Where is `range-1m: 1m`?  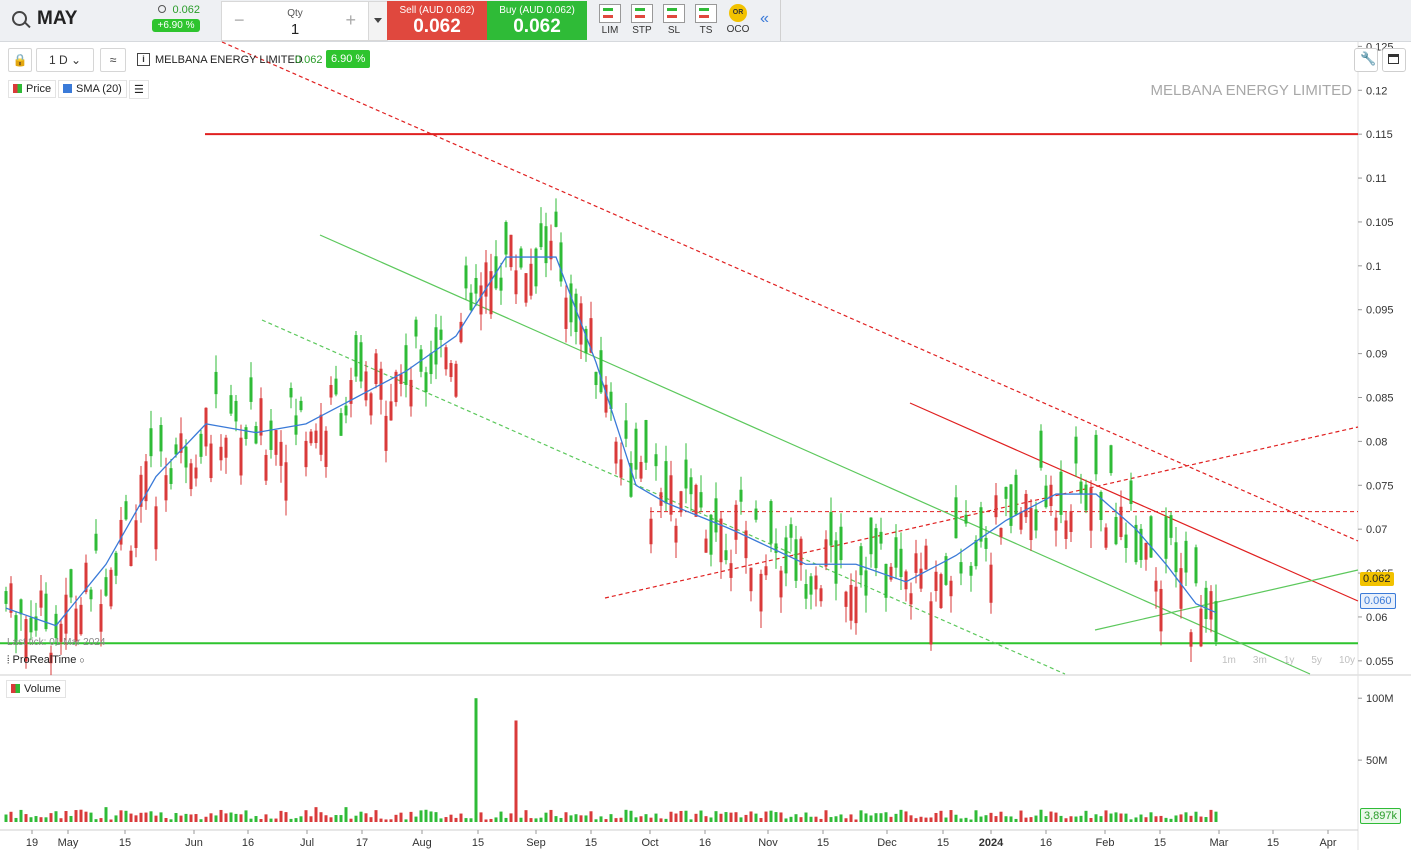 range-1m: 1m is located at coordinates (1229, 660).